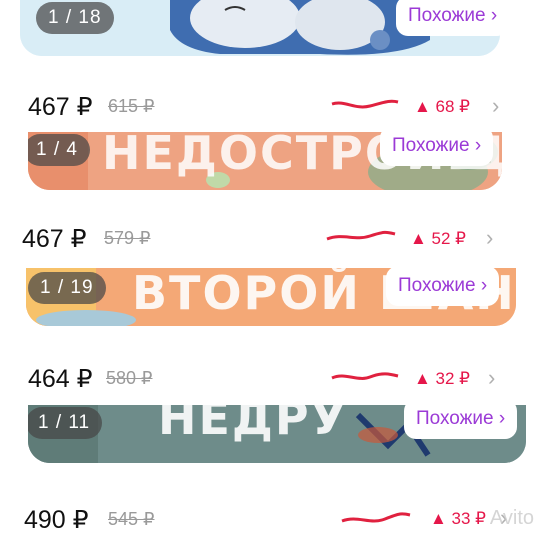 This screenshot has width=540, height=540. Describe the element at coordinates (458, 518) in the screenshot. I see `price-increase: ▲ 33 ₽` at that location.